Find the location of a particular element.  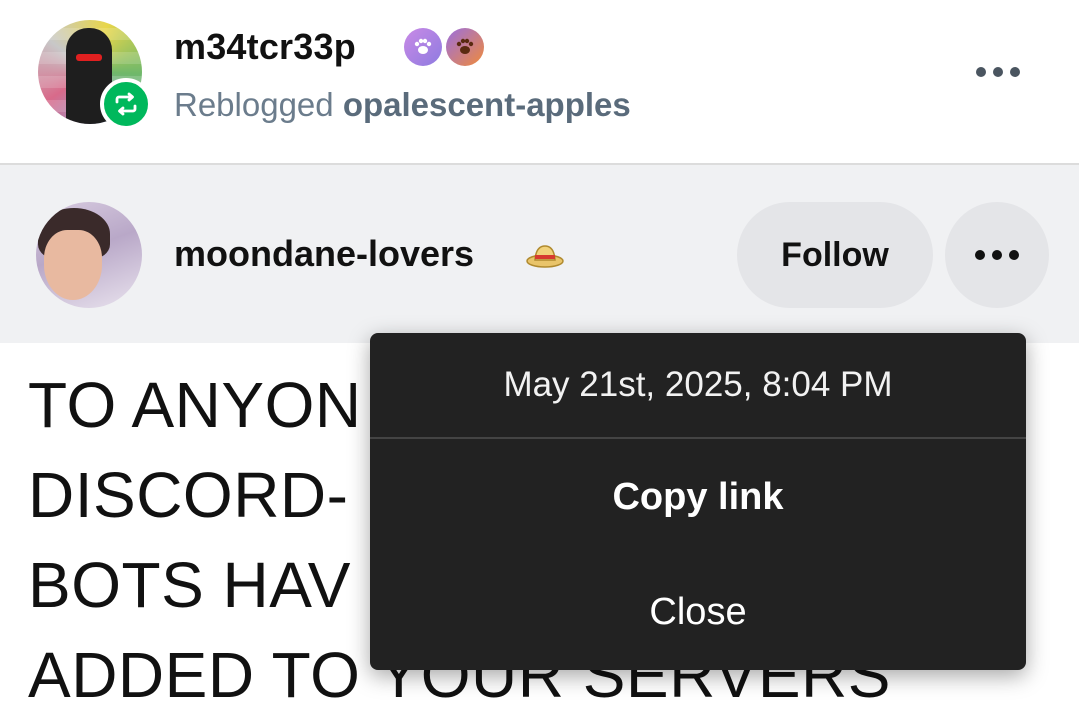

reblogged-prefix: Reblogged is located at coordinates (254, 104).